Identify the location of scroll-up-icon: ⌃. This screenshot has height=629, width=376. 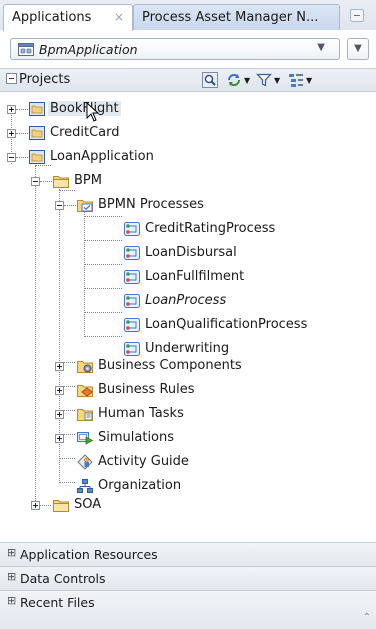
(367, 617).